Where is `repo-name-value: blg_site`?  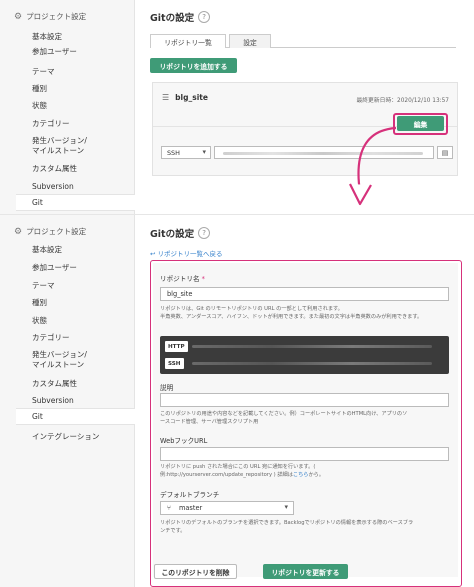 repo-name-value: blg_site is located at coordinates (180, 294).